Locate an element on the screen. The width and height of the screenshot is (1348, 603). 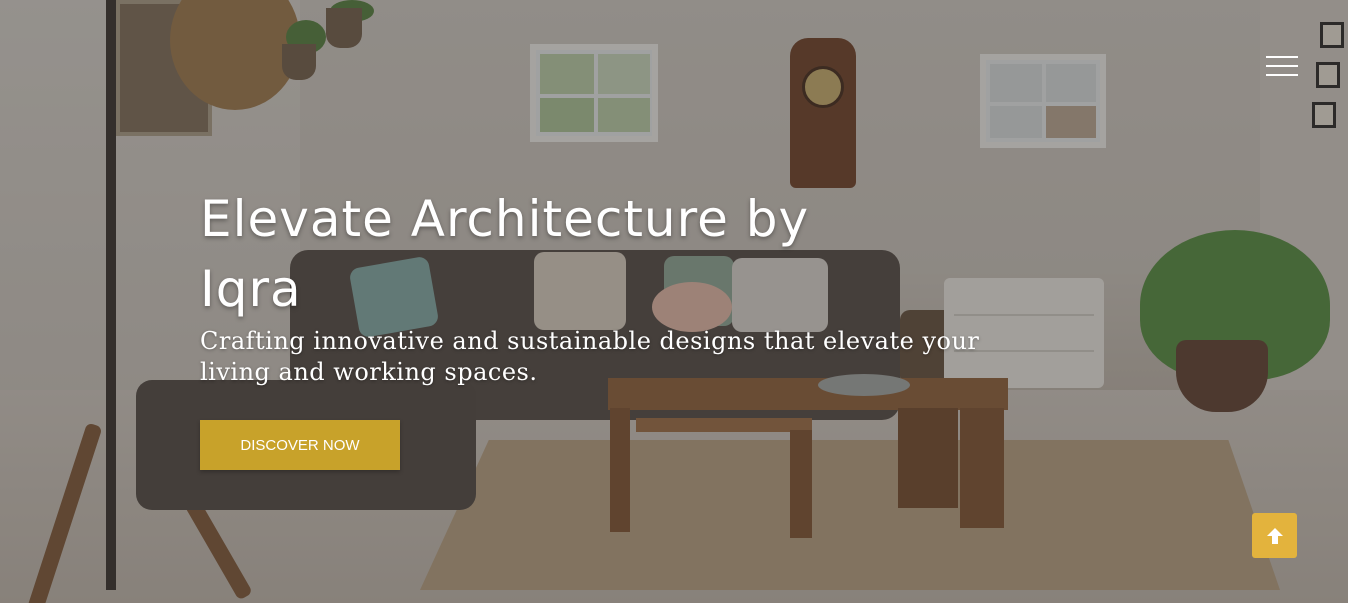
discover-now-button: DISCOVER NOW is located at coordinates (300, 445).